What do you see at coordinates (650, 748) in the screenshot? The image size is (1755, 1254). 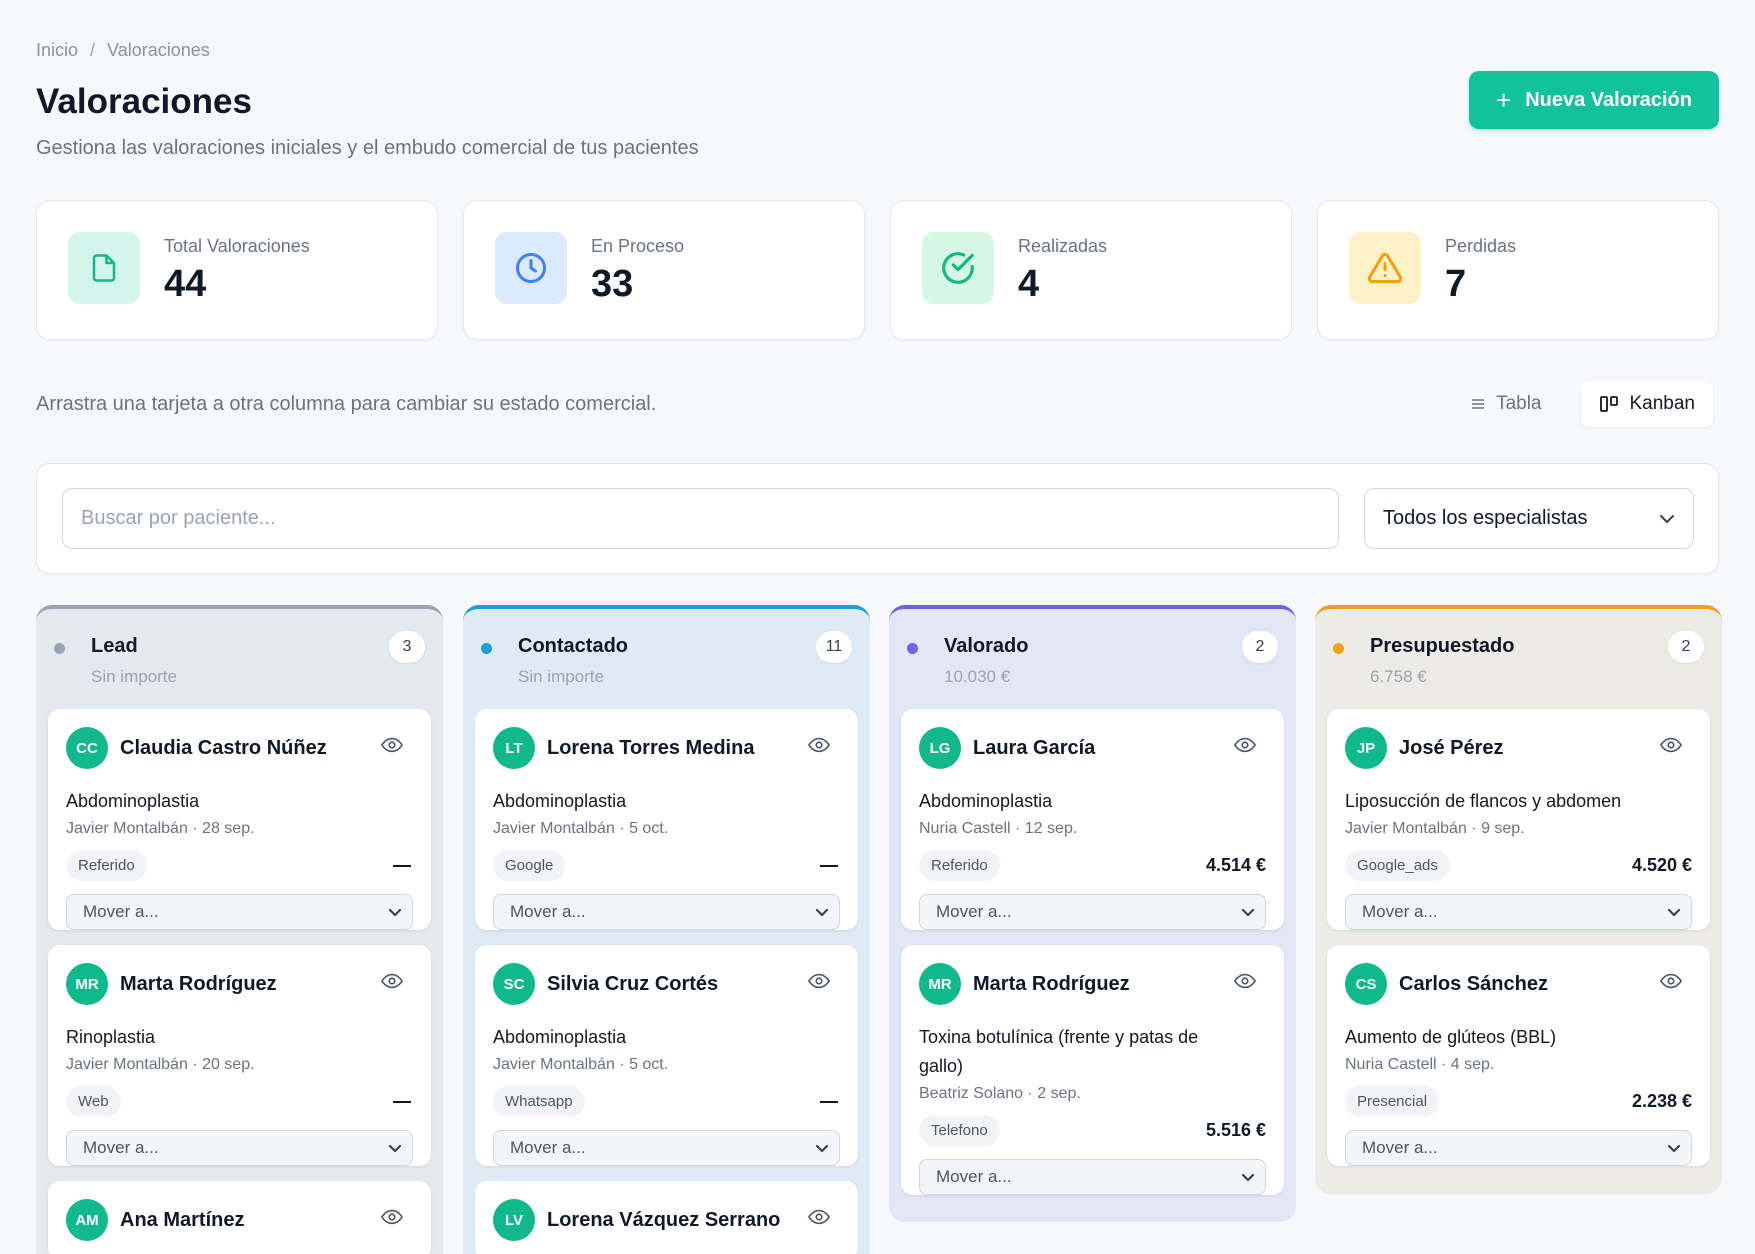 I see `patient-name: Lorena Torres Medina` at bounding box center [650, 748].